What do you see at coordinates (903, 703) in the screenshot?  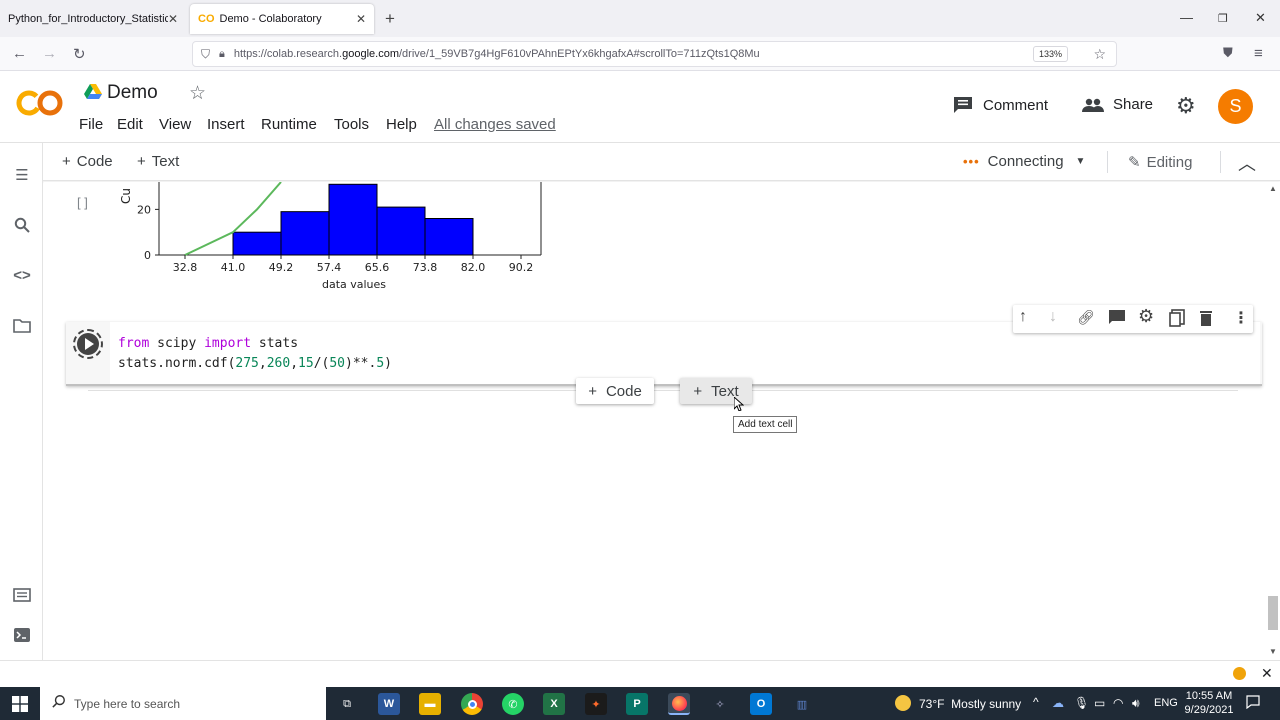 I see `weather-sun-icon` at bounding box center [903, 703].